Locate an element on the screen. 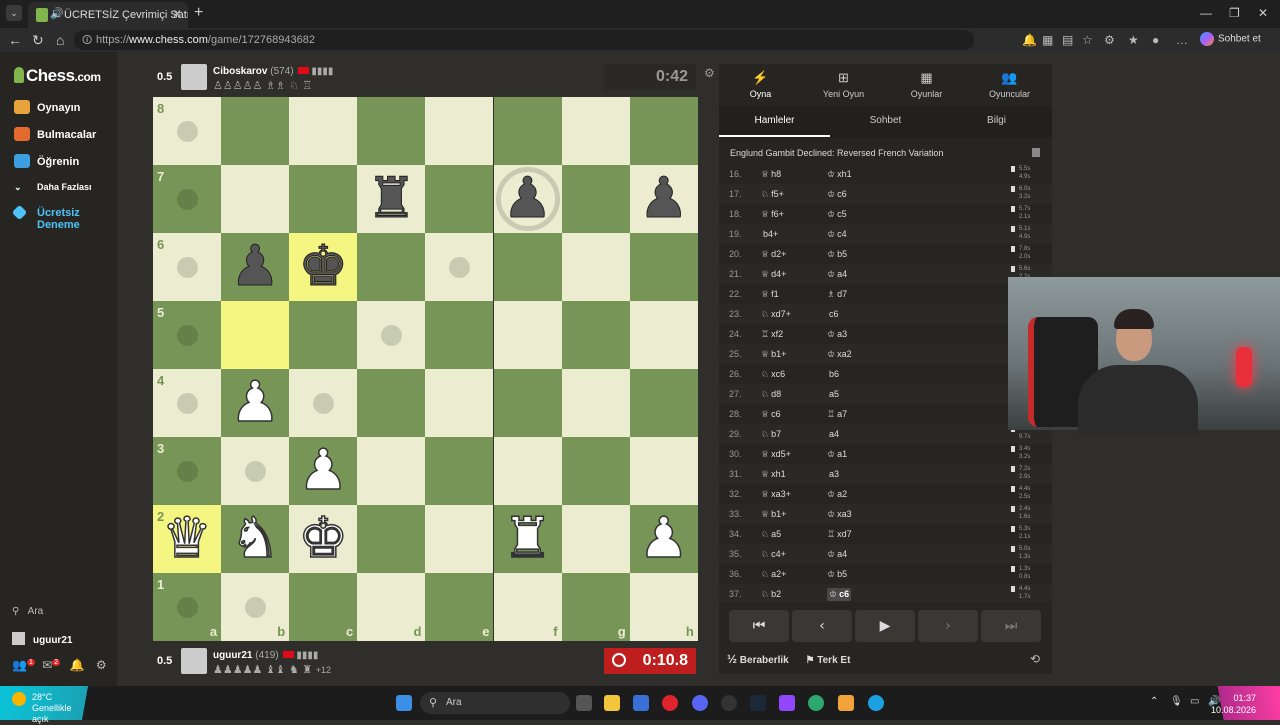  square-h5 is located at coordinates (663, 335).